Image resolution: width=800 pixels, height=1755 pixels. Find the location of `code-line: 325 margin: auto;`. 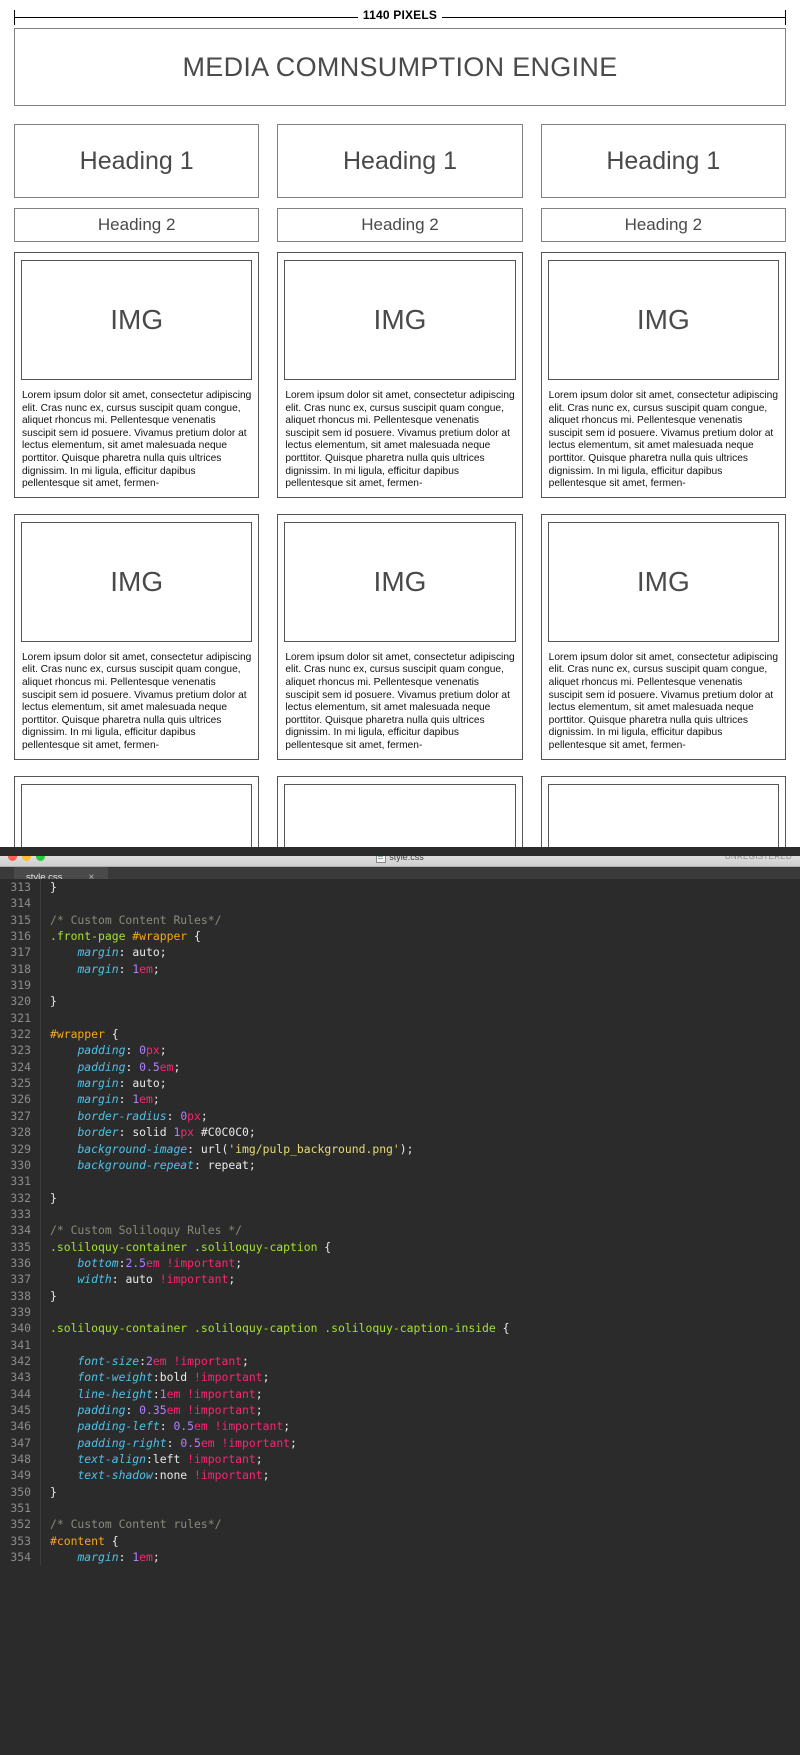

code-line: 325 margin: auto; is located at coordinates (400, 1083).